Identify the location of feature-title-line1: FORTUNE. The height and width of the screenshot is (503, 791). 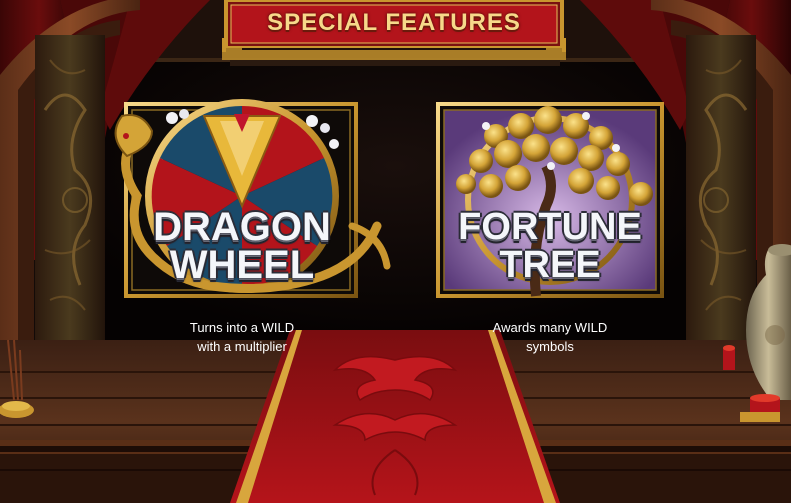
(550, 227).